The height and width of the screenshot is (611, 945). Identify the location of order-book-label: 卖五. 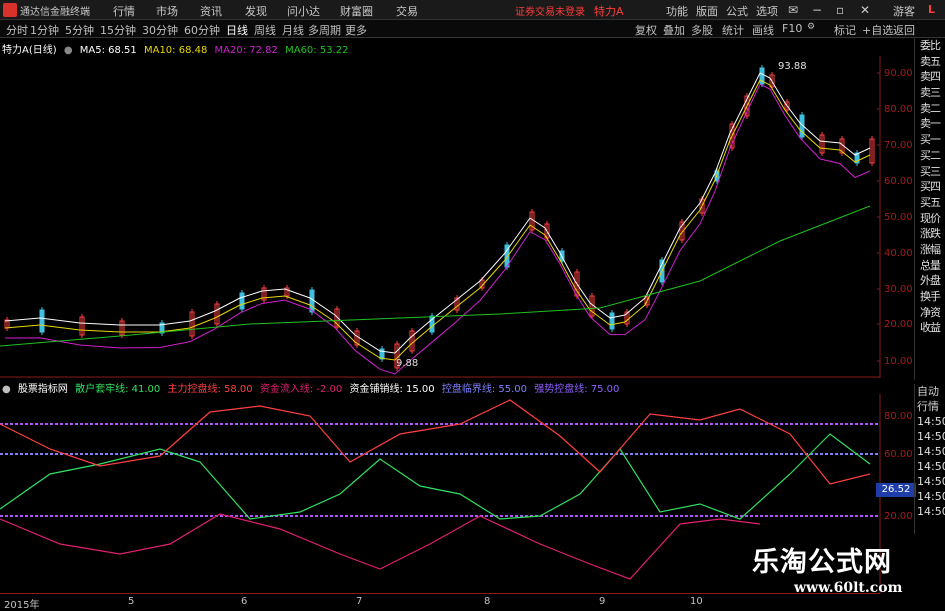
(930, 61).